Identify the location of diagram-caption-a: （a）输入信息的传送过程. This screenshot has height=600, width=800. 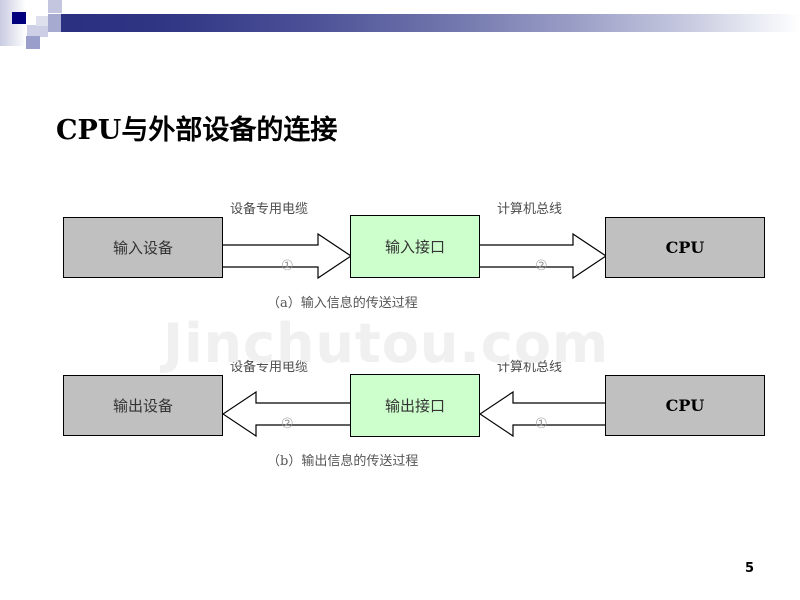
(342, 303).